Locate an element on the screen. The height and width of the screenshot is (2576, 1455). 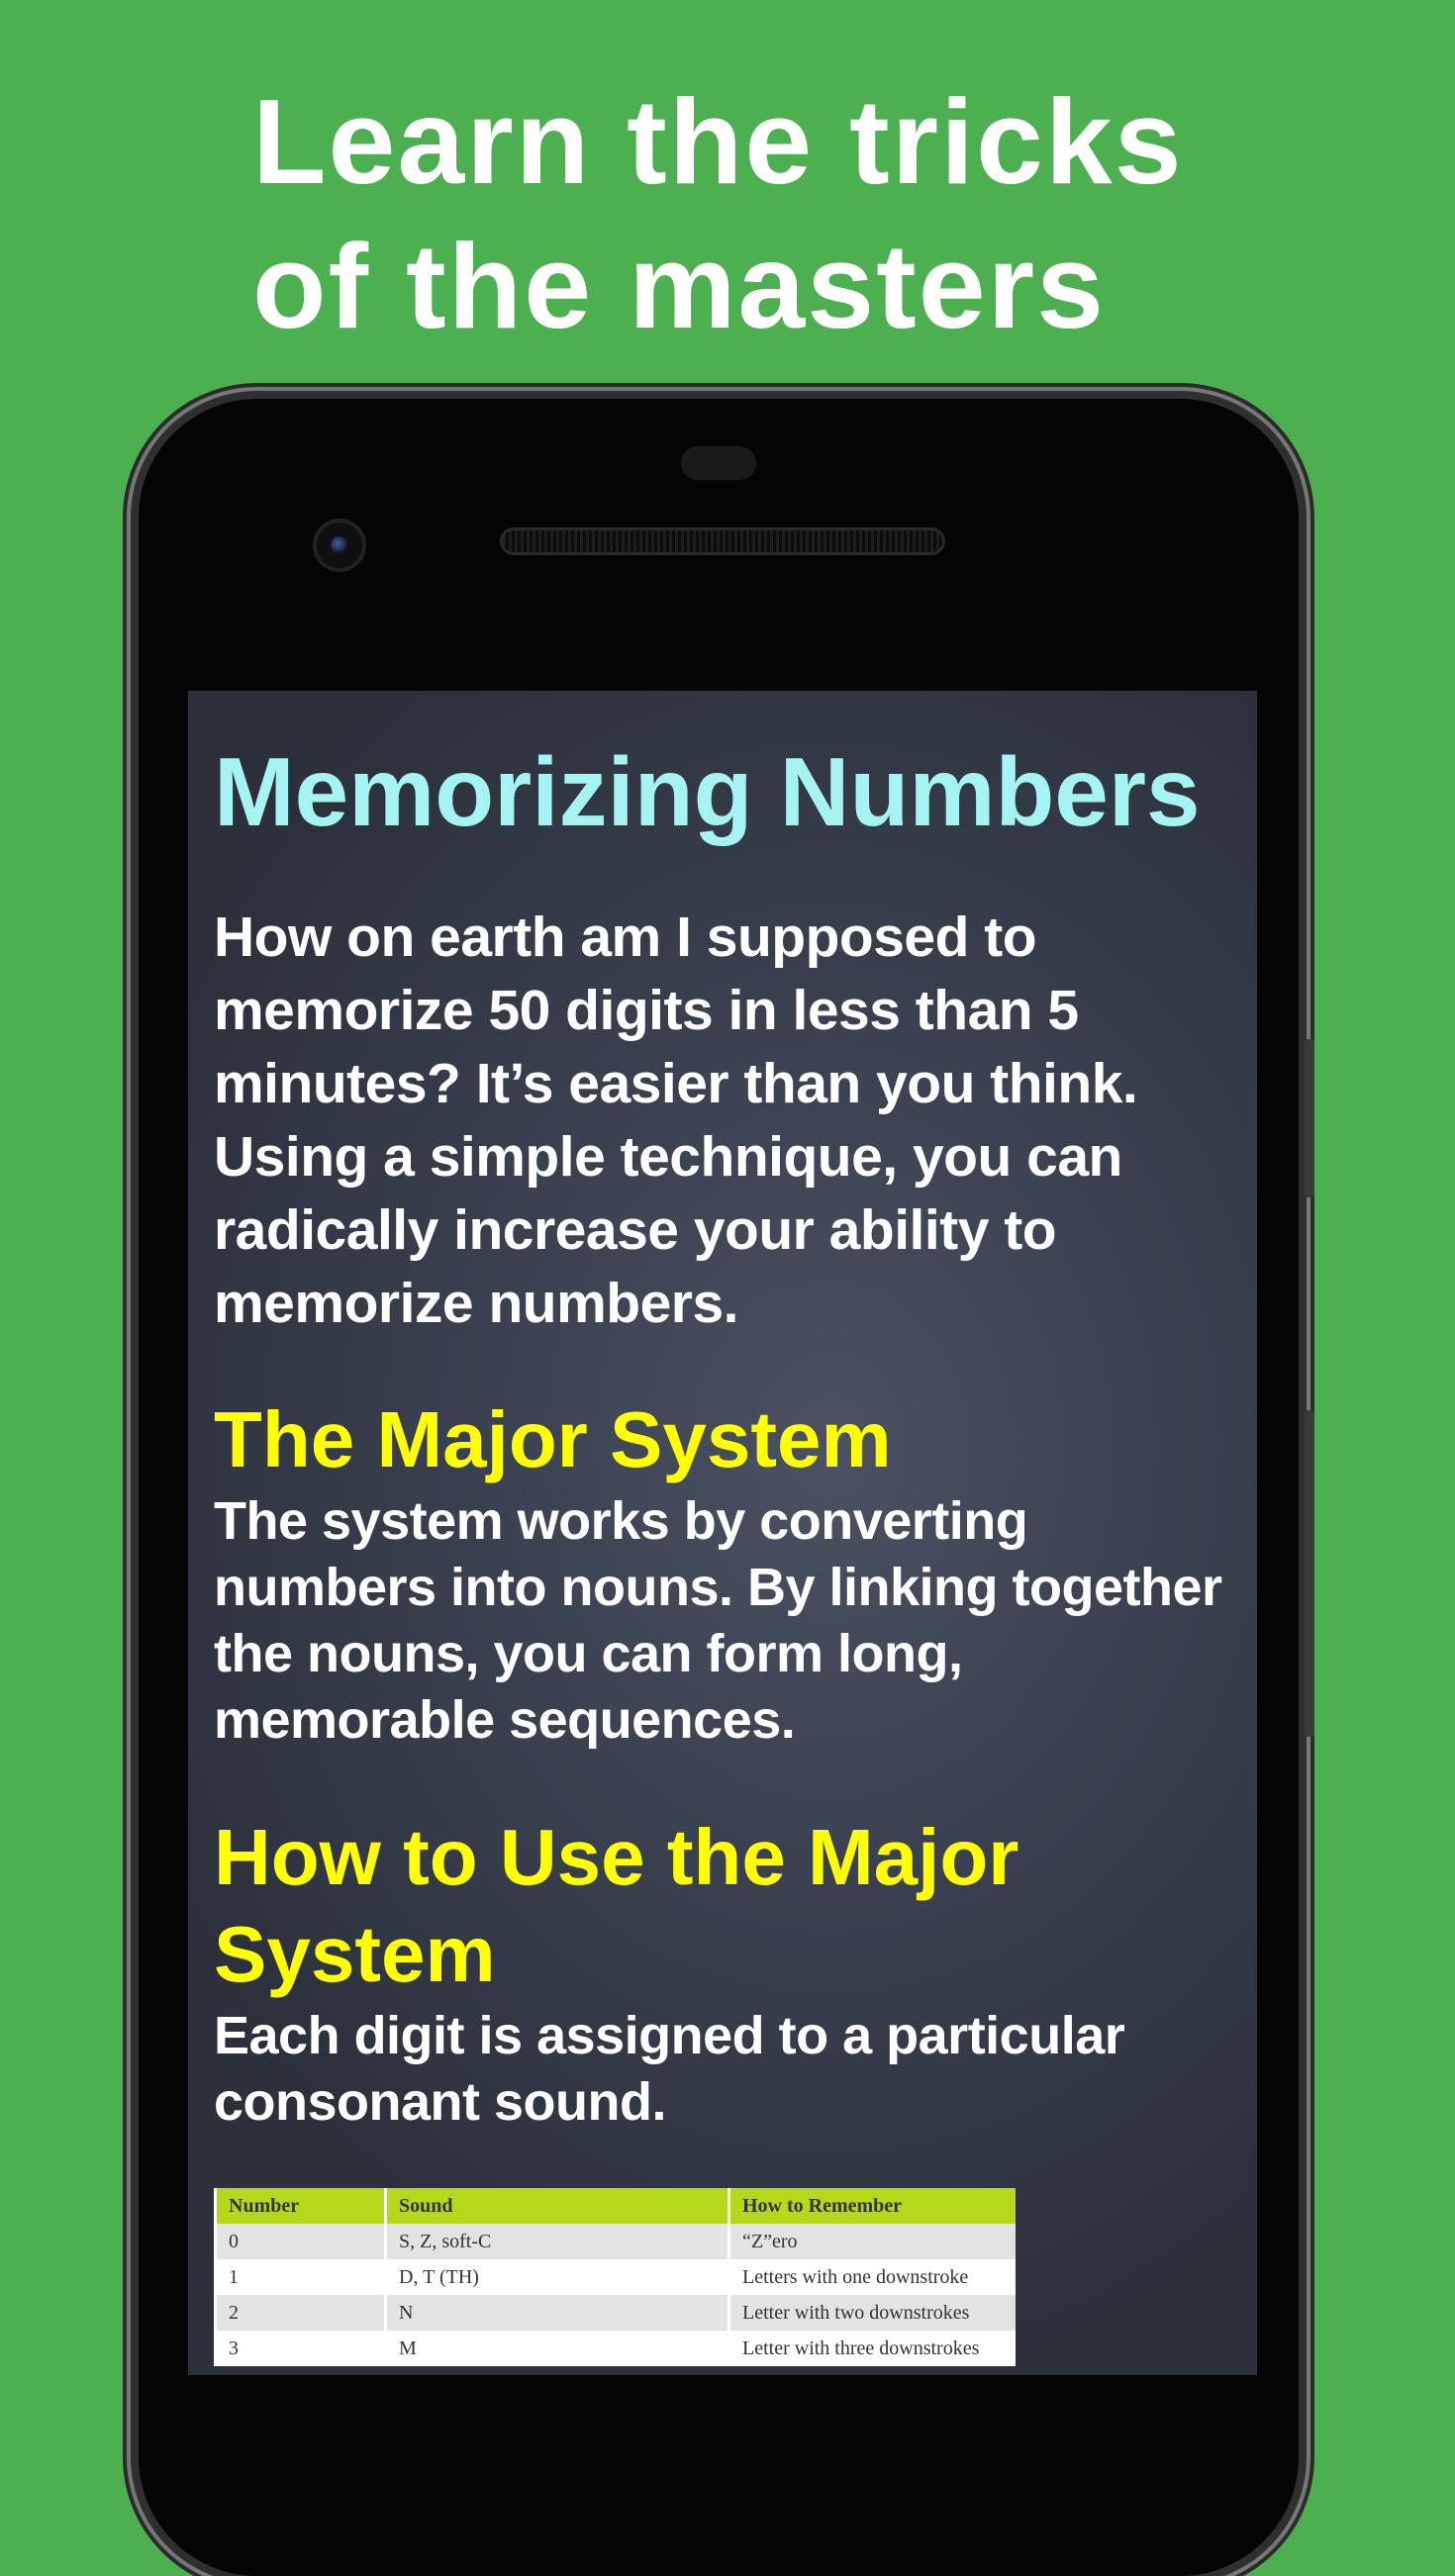
table-header-row: Number Sound How to Remember is located at coordinates (615, 2206).